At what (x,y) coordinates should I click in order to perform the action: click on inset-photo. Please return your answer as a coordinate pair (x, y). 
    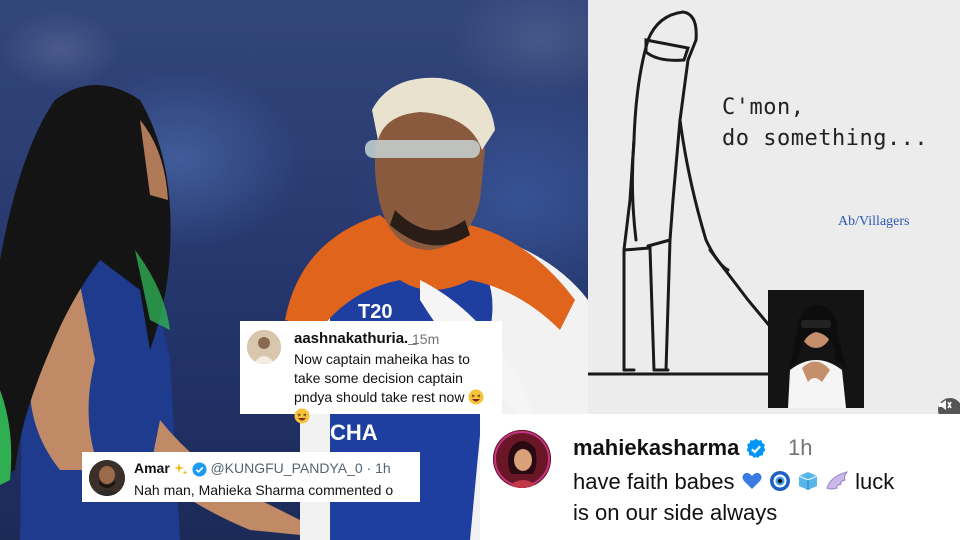
    Looking at the image, I should click on (816, 349).